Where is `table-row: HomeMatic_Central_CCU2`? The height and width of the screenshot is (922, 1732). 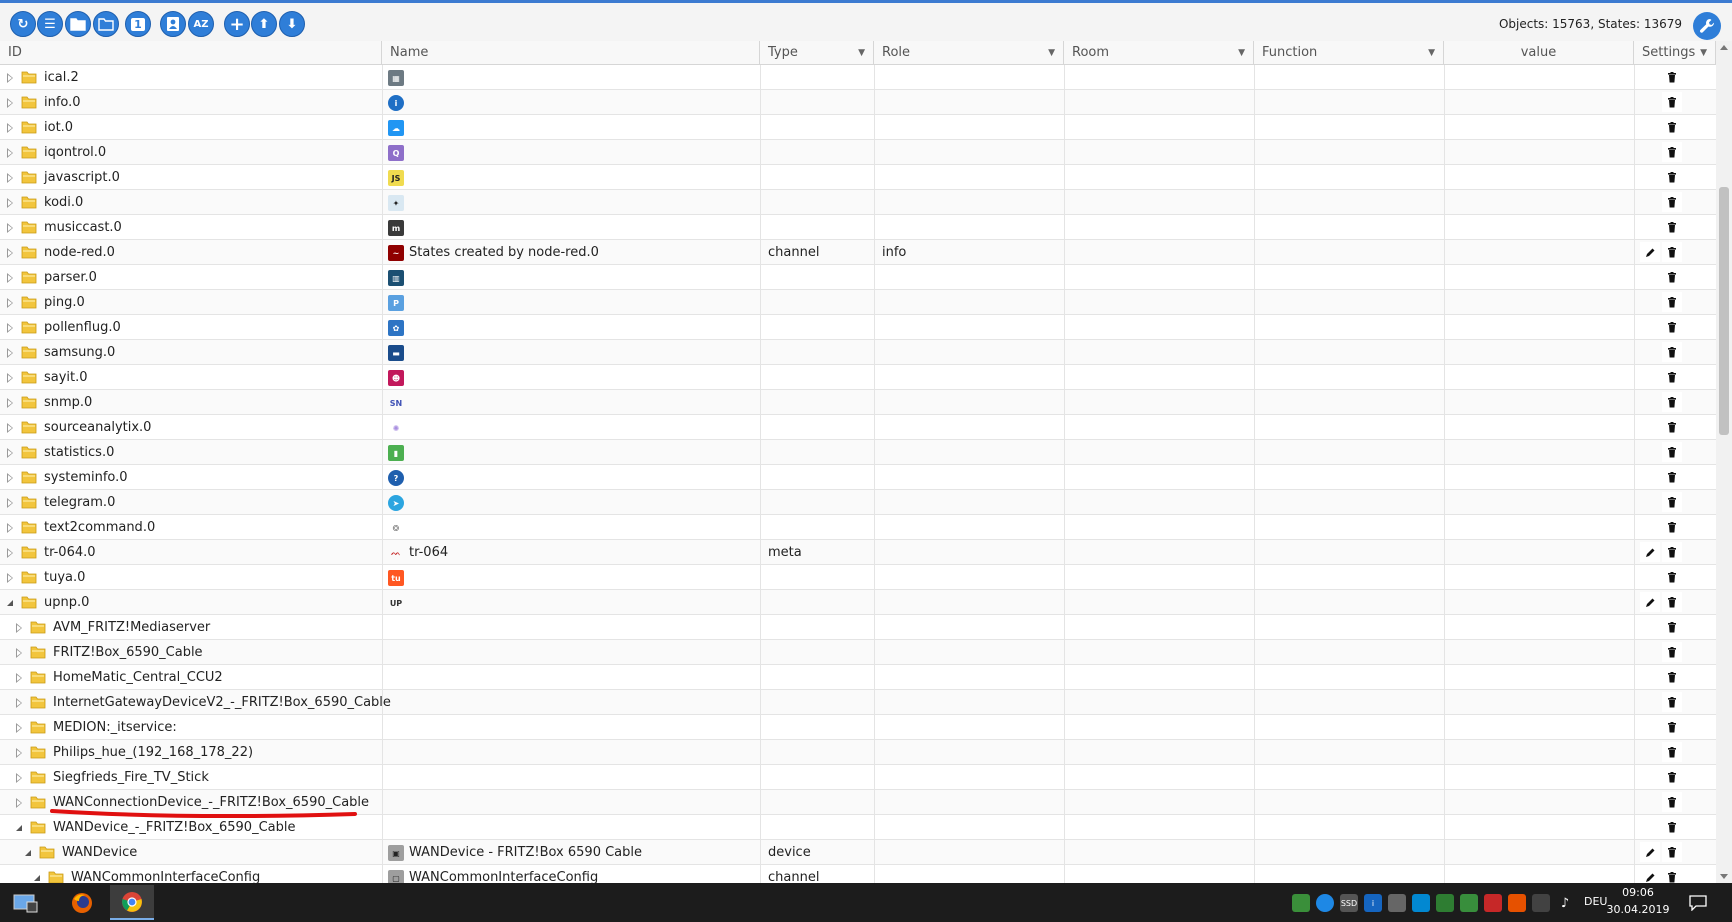
table-row: HomeMatic_Central_CCU2 is located at coordinates (858, 677).